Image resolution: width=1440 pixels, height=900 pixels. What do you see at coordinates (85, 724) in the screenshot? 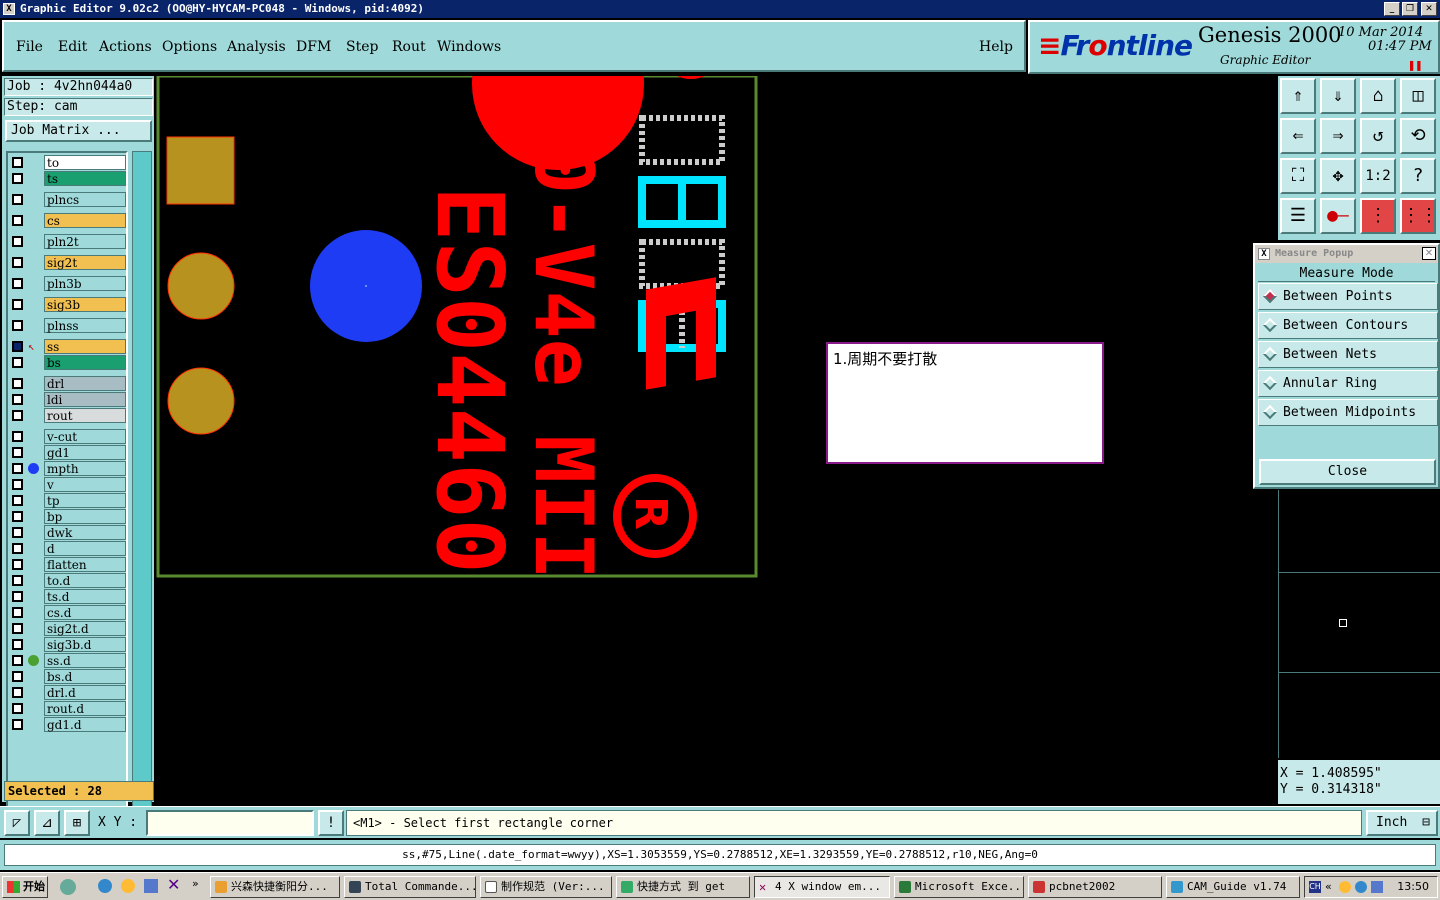
I see `layer-name: gd1.d` at bounding box center [85, 724].